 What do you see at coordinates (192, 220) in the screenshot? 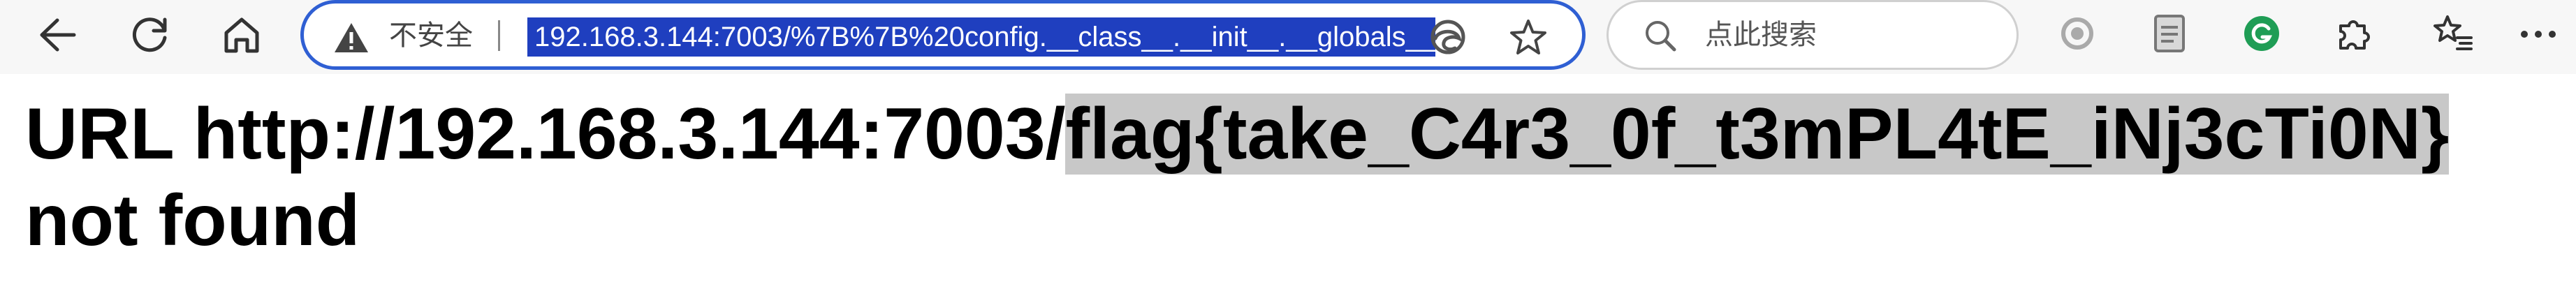
I see `heading-suffix: not found` at bounding box center [192, 220].